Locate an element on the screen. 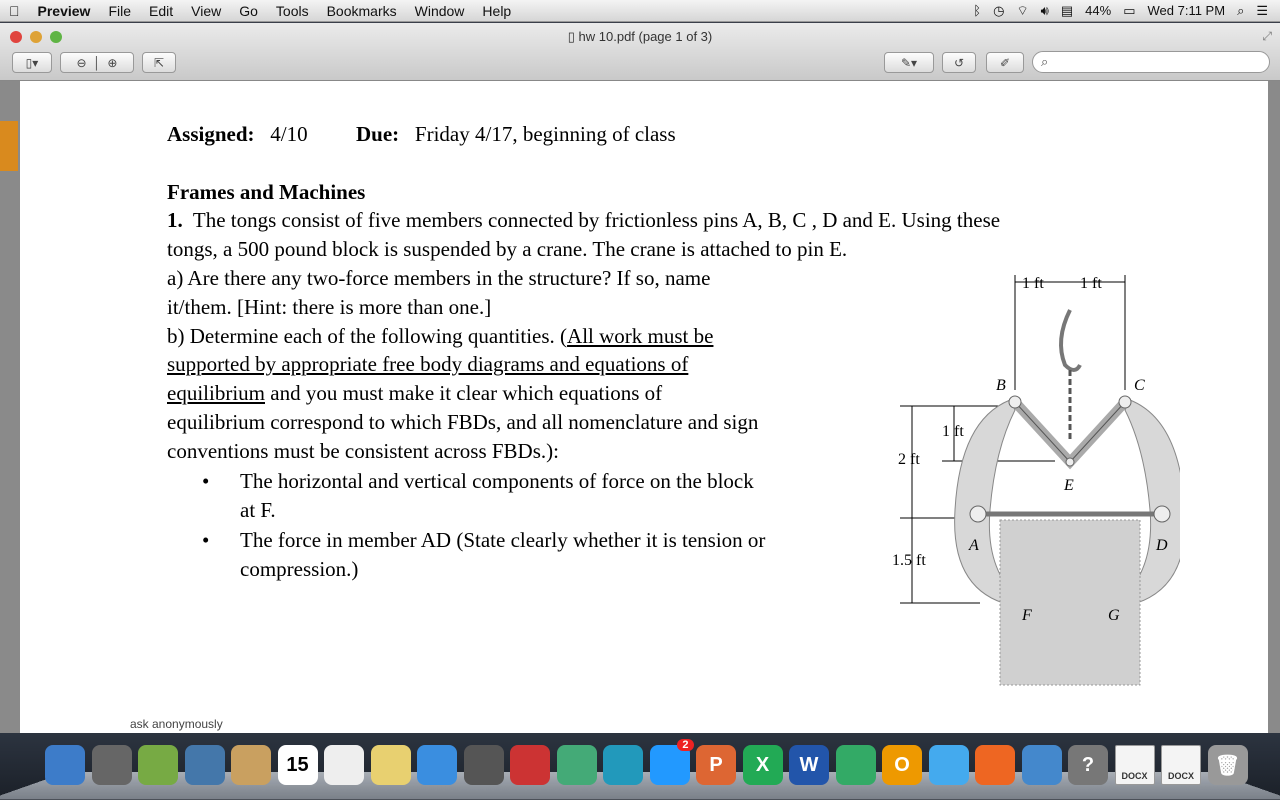 Image resolution: width=1280 pixels, height=800 pixels. dock-preview-icon is located at coordinates (1041, 765).